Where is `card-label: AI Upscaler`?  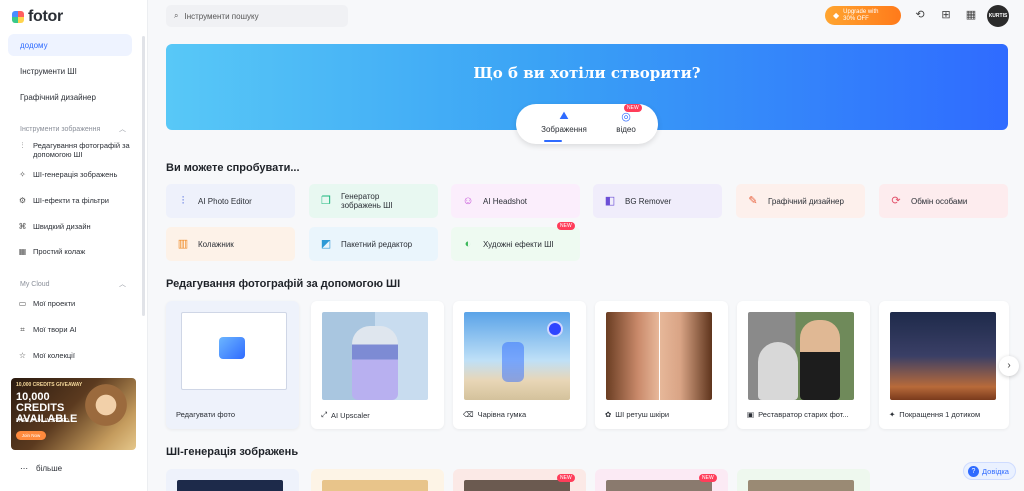
card-label: AI Upscaler is located at coordinates (350, 415).